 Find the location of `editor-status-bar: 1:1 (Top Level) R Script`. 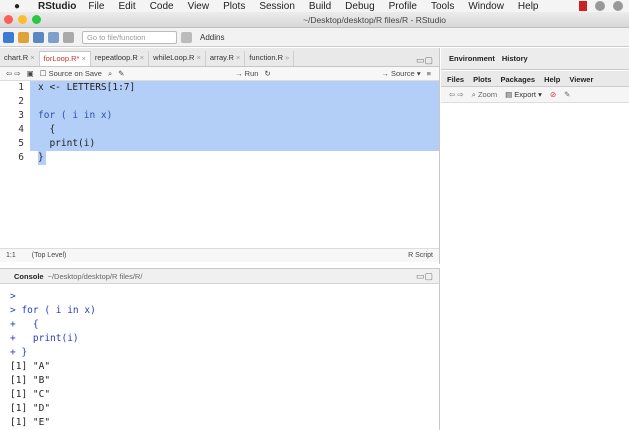

editor-status-bar: 1:1 (Top Level) R Script is located at coordinates (219, 255).